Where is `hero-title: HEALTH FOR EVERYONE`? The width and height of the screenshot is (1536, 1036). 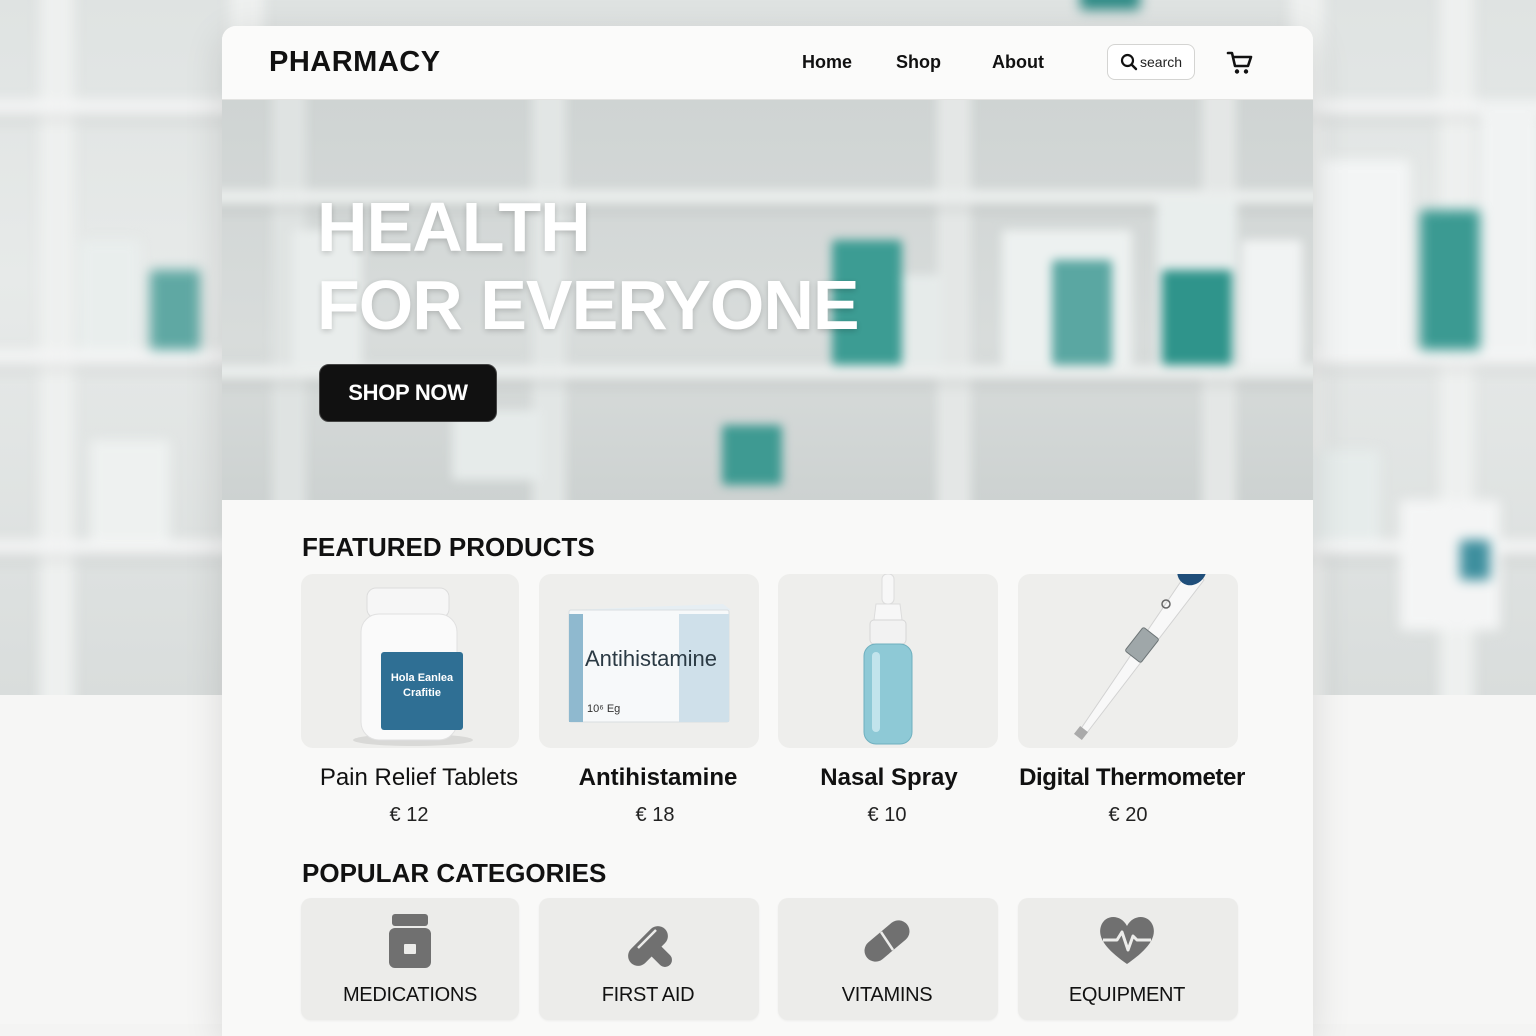 hero-title: HEALTH FOR EVERYONE is located at coordinates (588, 266).